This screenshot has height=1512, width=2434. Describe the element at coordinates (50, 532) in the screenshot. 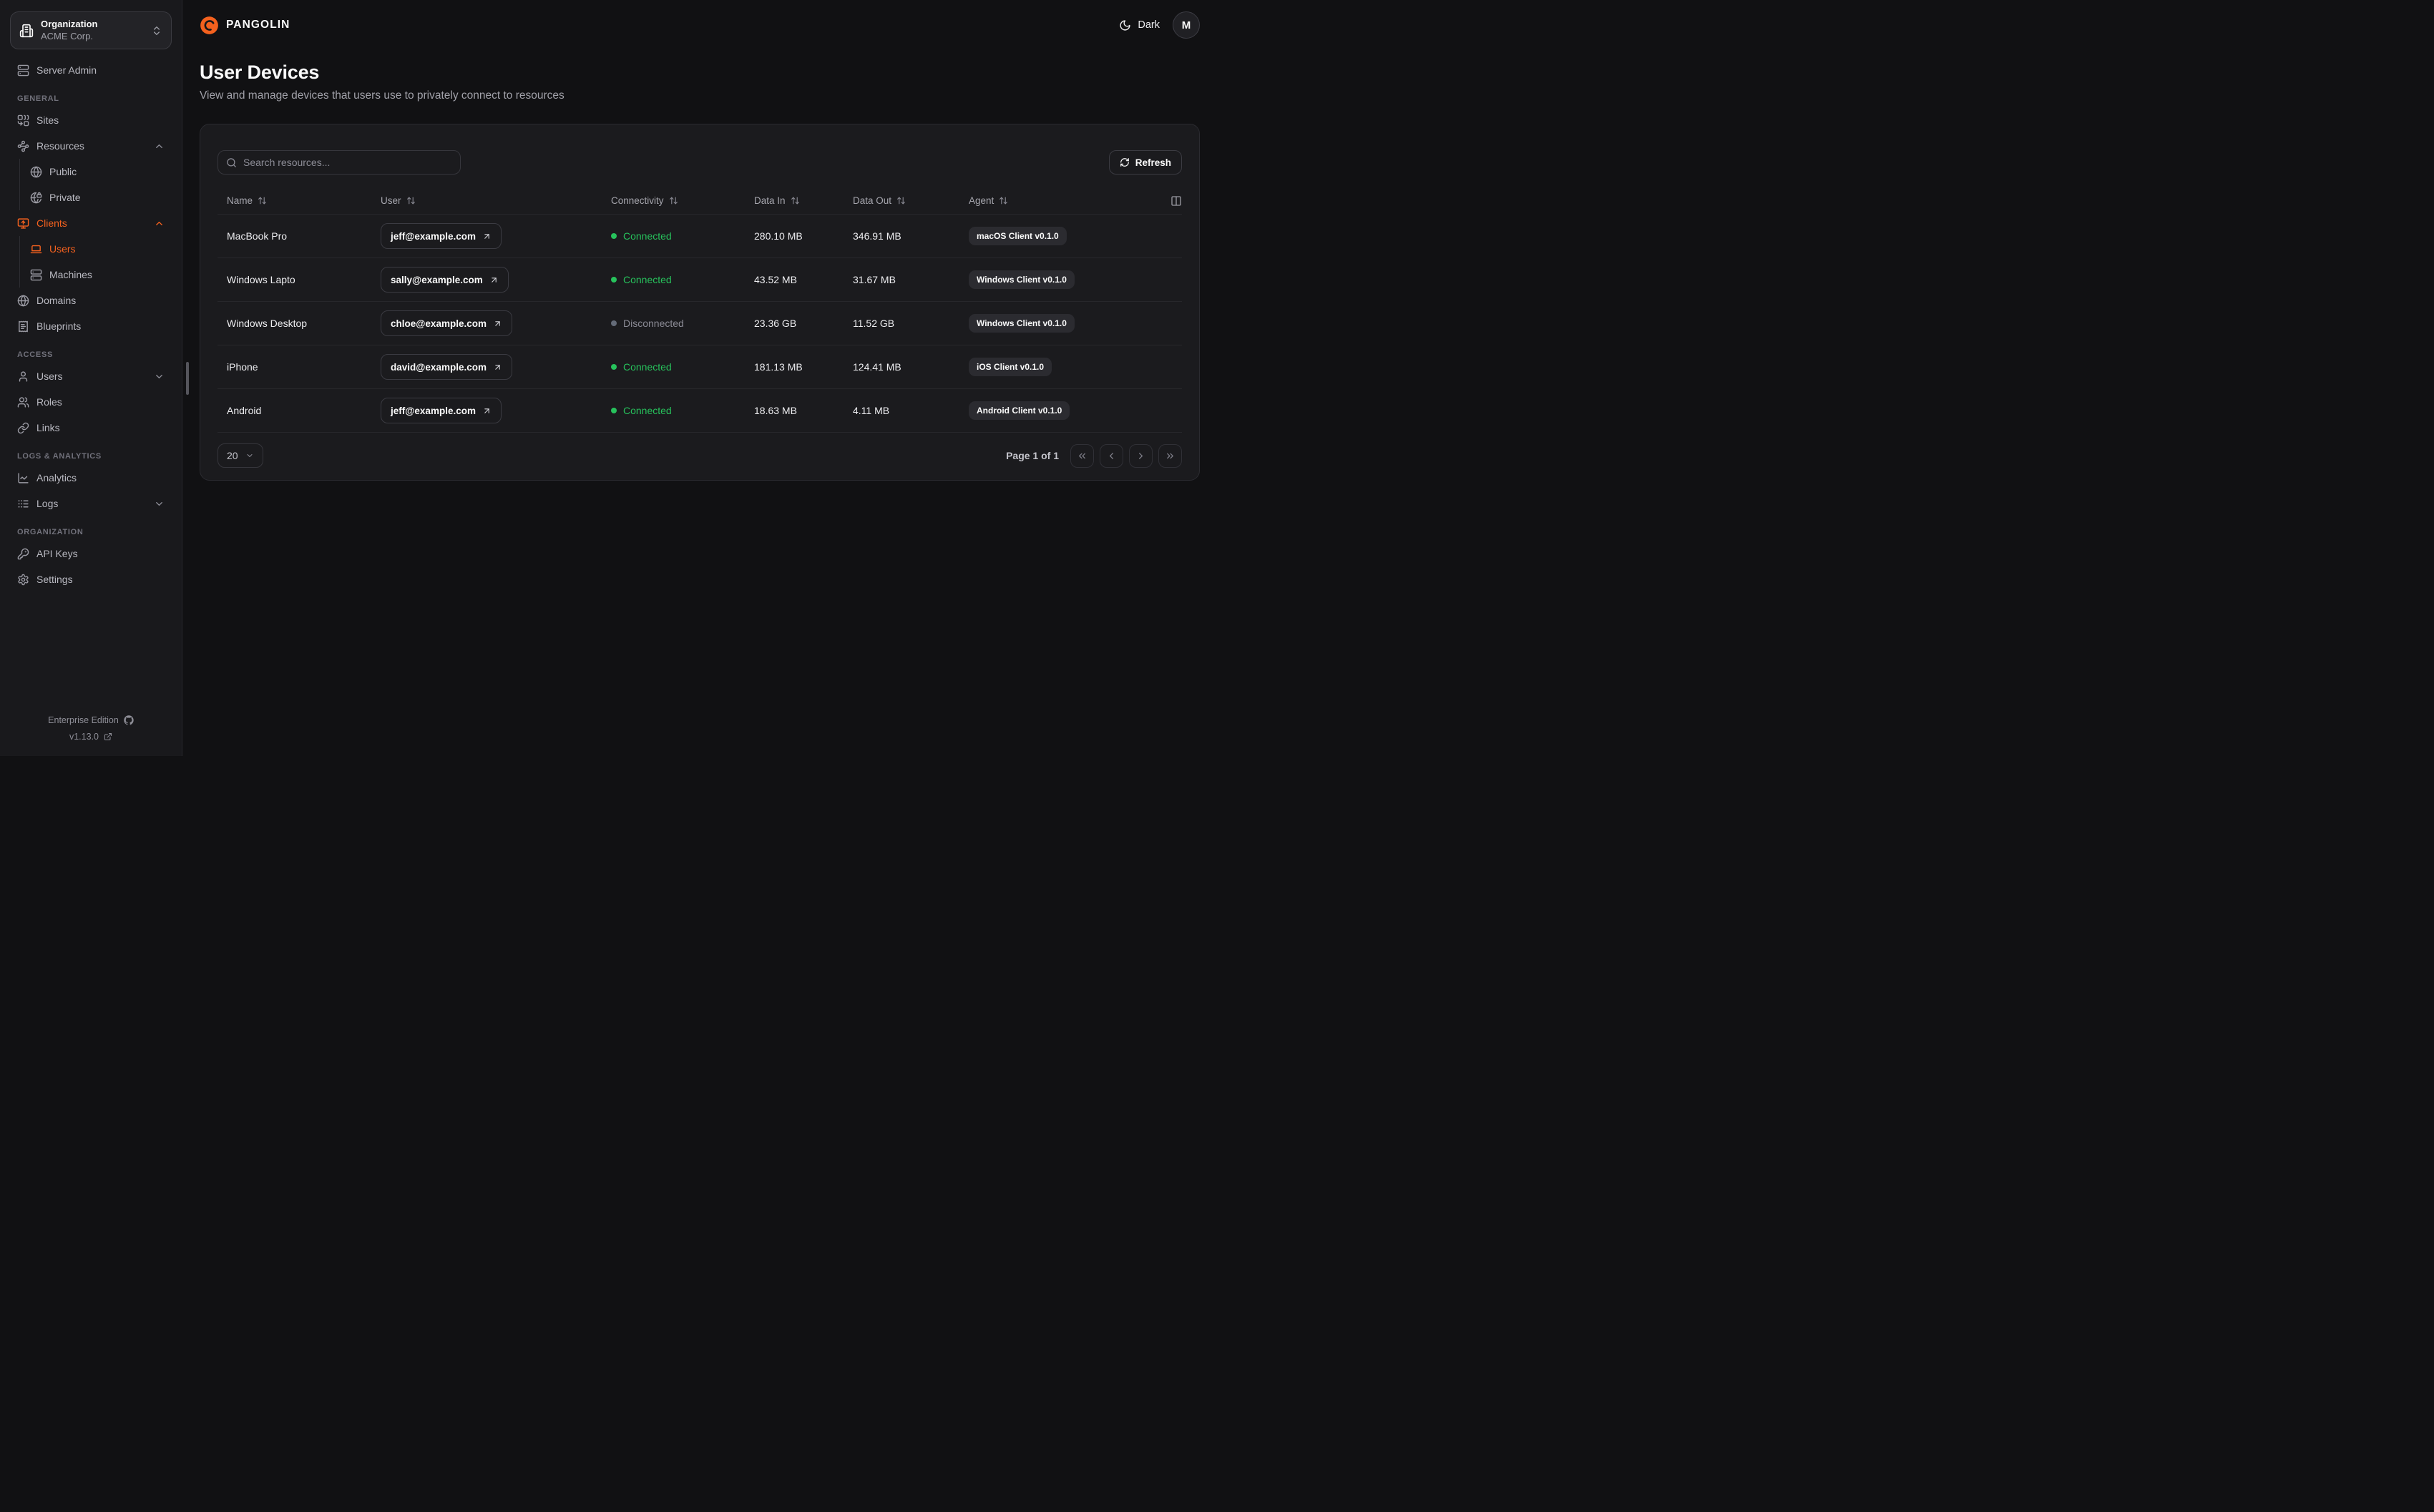

I see `section-label-organization: ORGANIZATION` at that location.